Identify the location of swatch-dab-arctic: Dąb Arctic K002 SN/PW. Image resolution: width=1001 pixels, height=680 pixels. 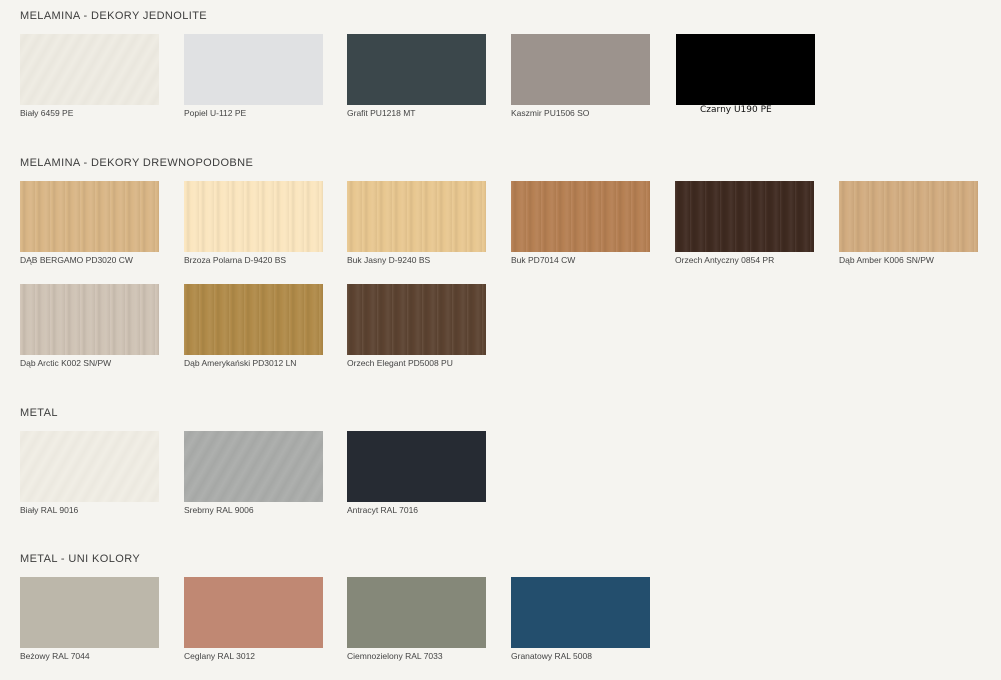
(89, 326).